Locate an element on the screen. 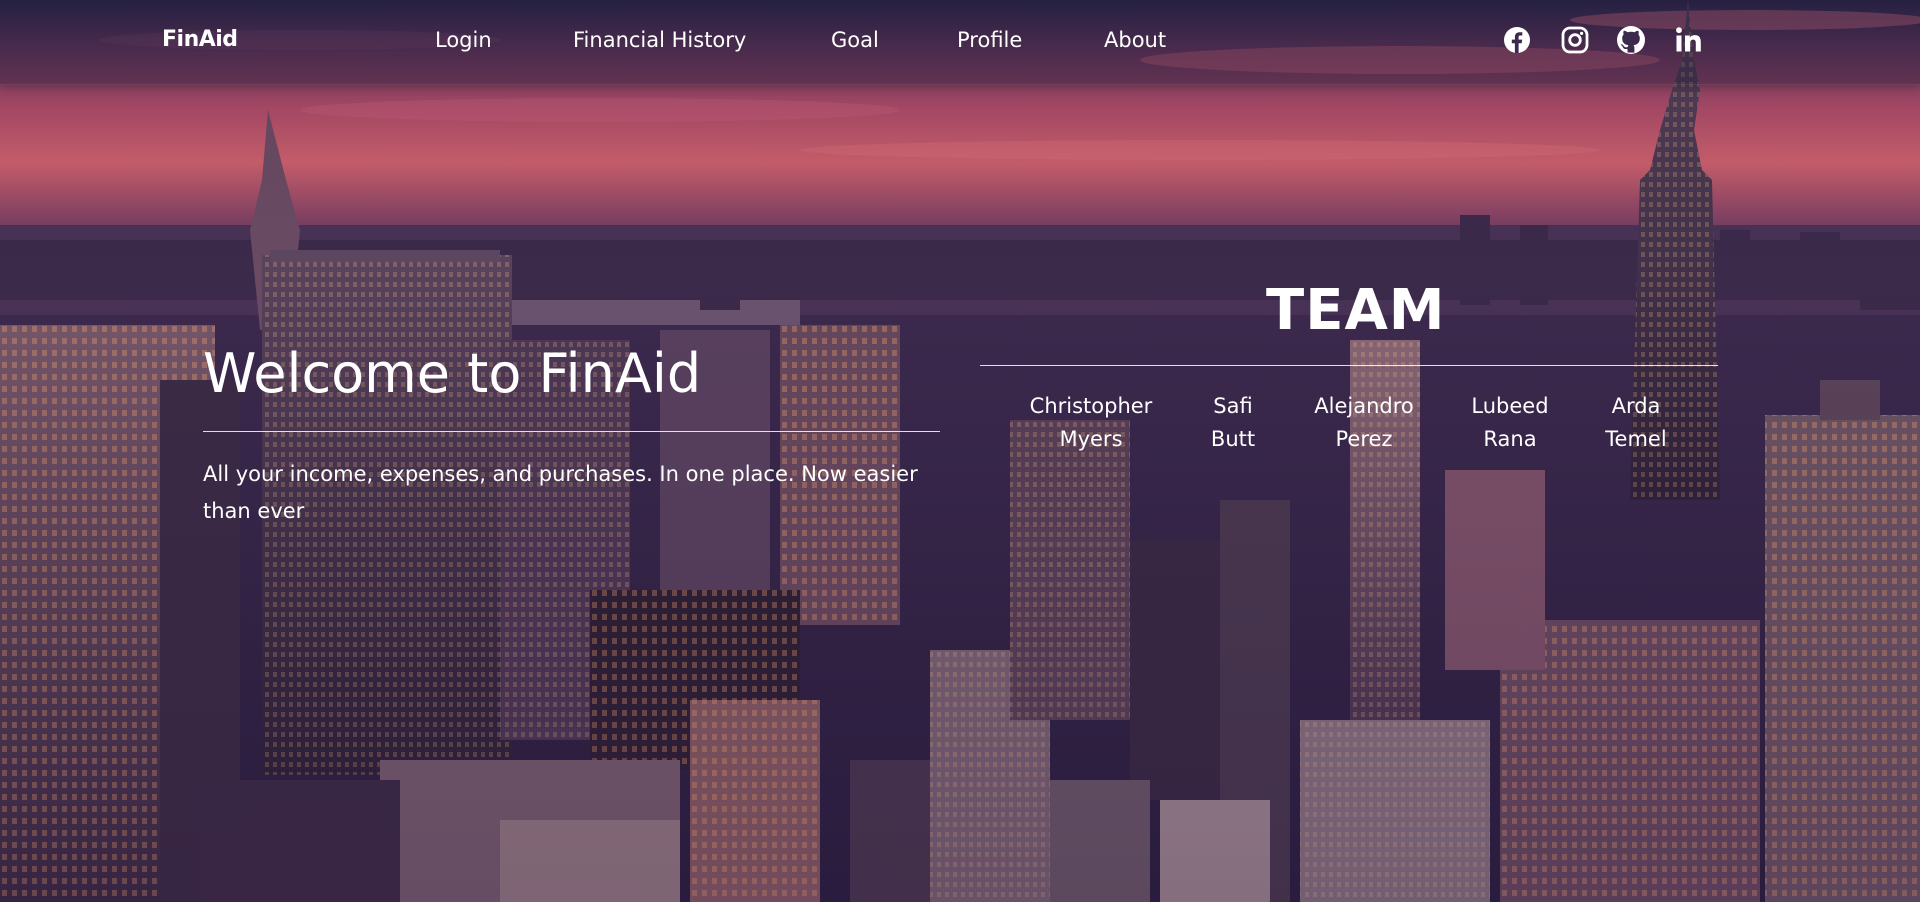 The width and height of the screenshot is (1920, 902). github-icon is located at coordinates (1631, 40).